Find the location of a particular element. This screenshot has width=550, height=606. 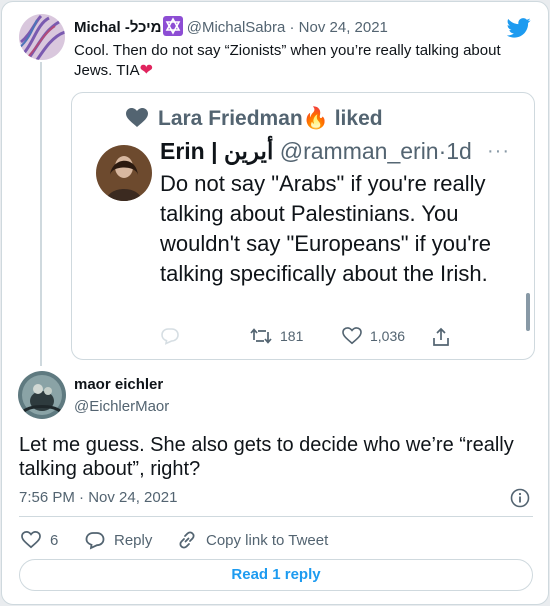

liked-word: liked is located at coordinates (358, 118).